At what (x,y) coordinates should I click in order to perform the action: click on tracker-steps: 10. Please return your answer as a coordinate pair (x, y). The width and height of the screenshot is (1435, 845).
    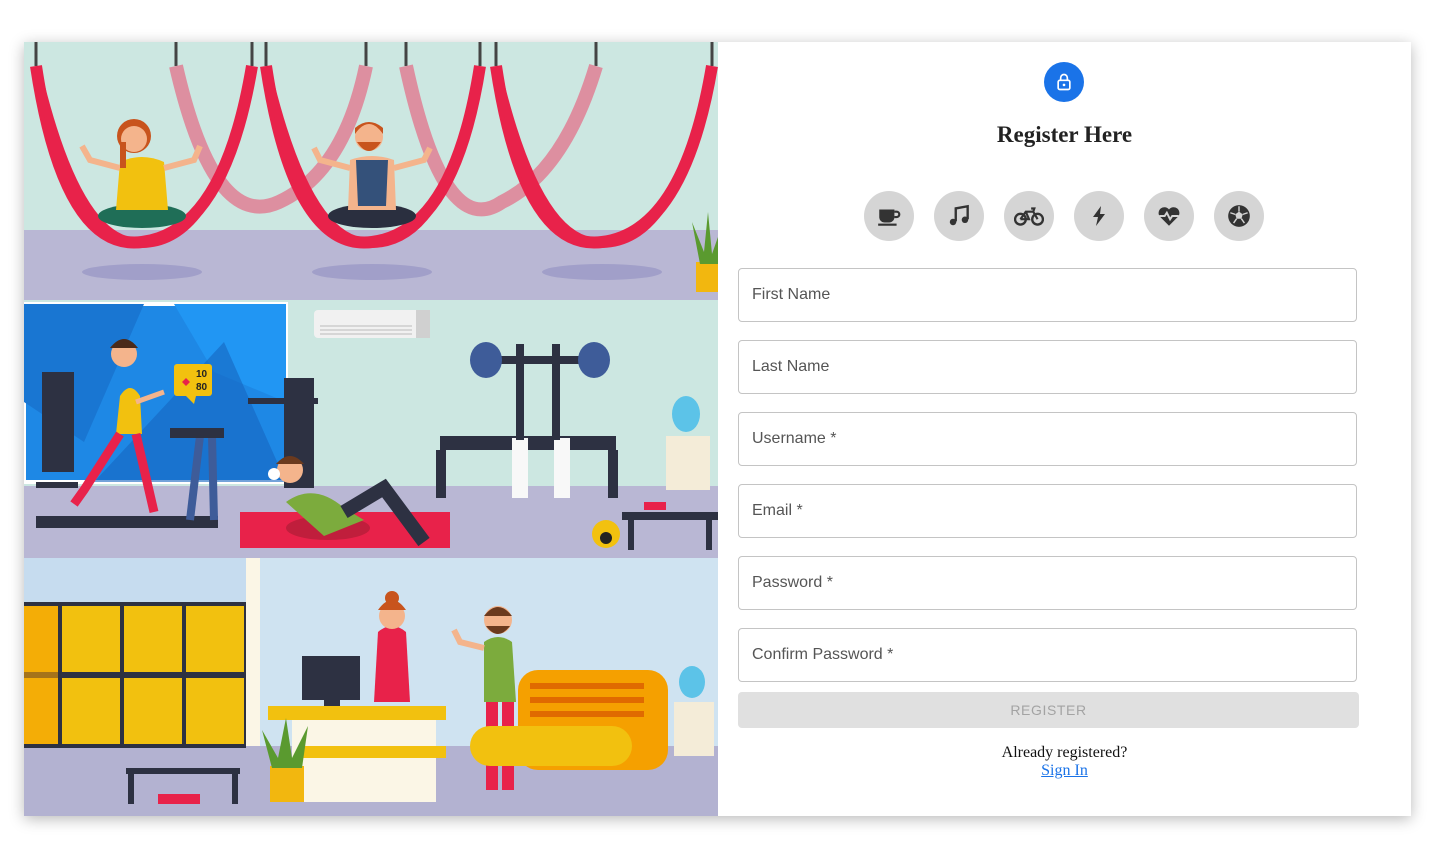
    Looking at the image, I should click on (202, 374).